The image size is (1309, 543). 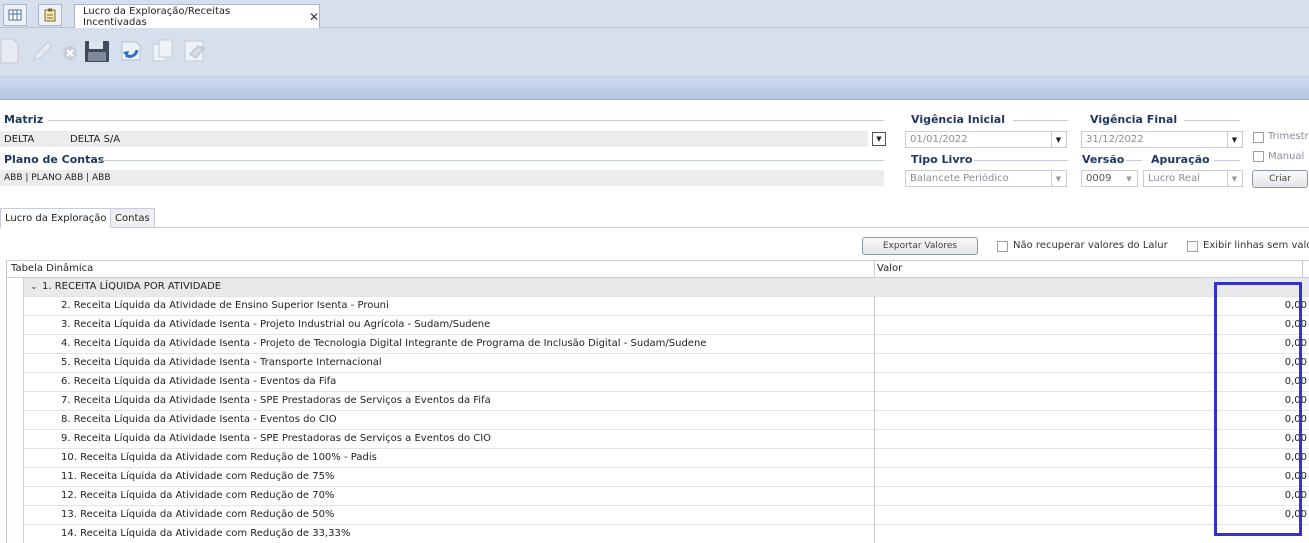 I want to click on exportar-valores-button: Exportar Valores, so click(x=920, y=246).